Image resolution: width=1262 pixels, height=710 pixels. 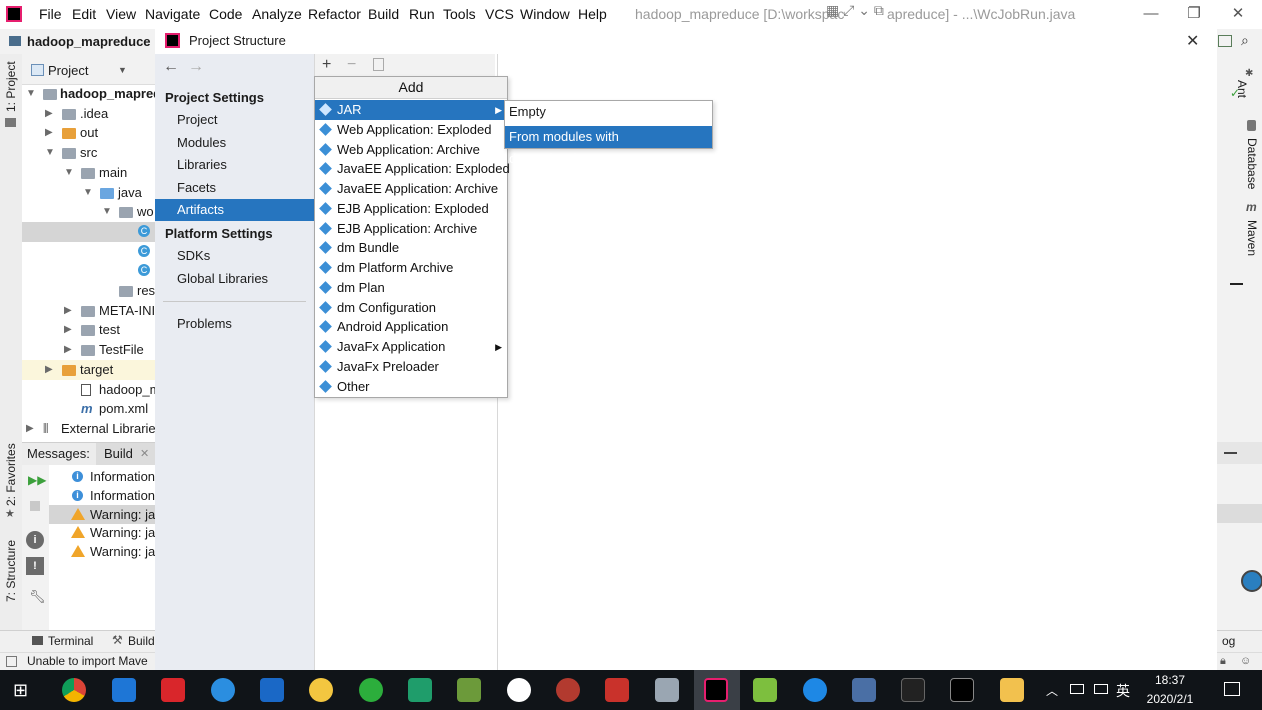 What do you see at coordinates (422, 14) in the screenshot?
I see `menu-run: Run` at bounding box center [422, 14].